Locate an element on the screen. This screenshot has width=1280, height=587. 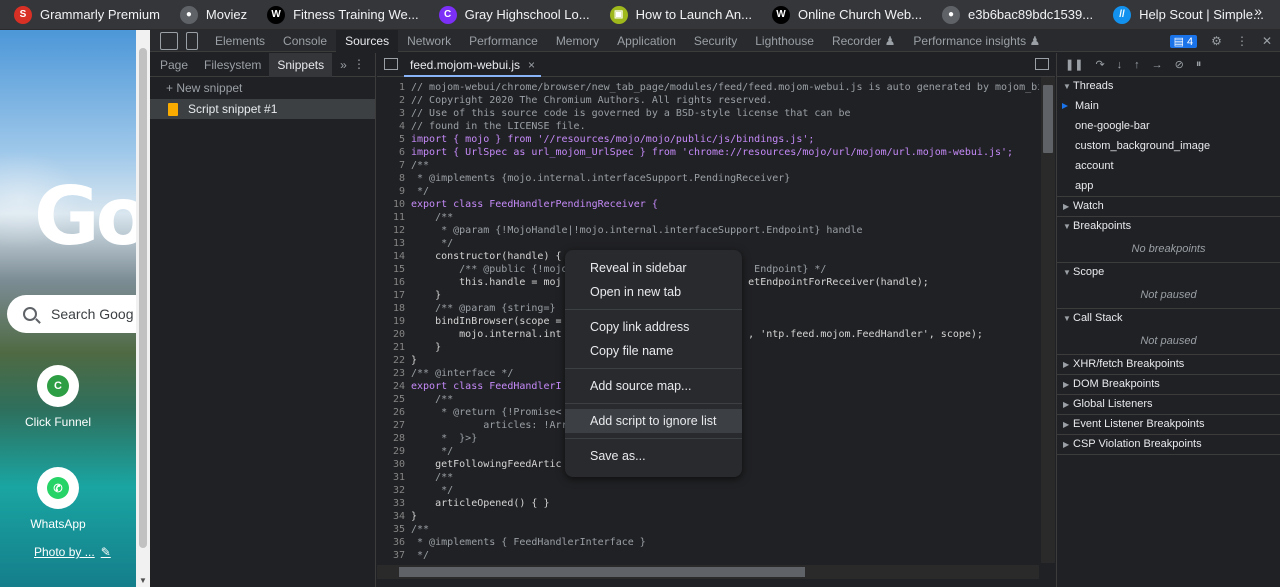
editor-vscroll-thumb is located at coordinates (1048, 119).